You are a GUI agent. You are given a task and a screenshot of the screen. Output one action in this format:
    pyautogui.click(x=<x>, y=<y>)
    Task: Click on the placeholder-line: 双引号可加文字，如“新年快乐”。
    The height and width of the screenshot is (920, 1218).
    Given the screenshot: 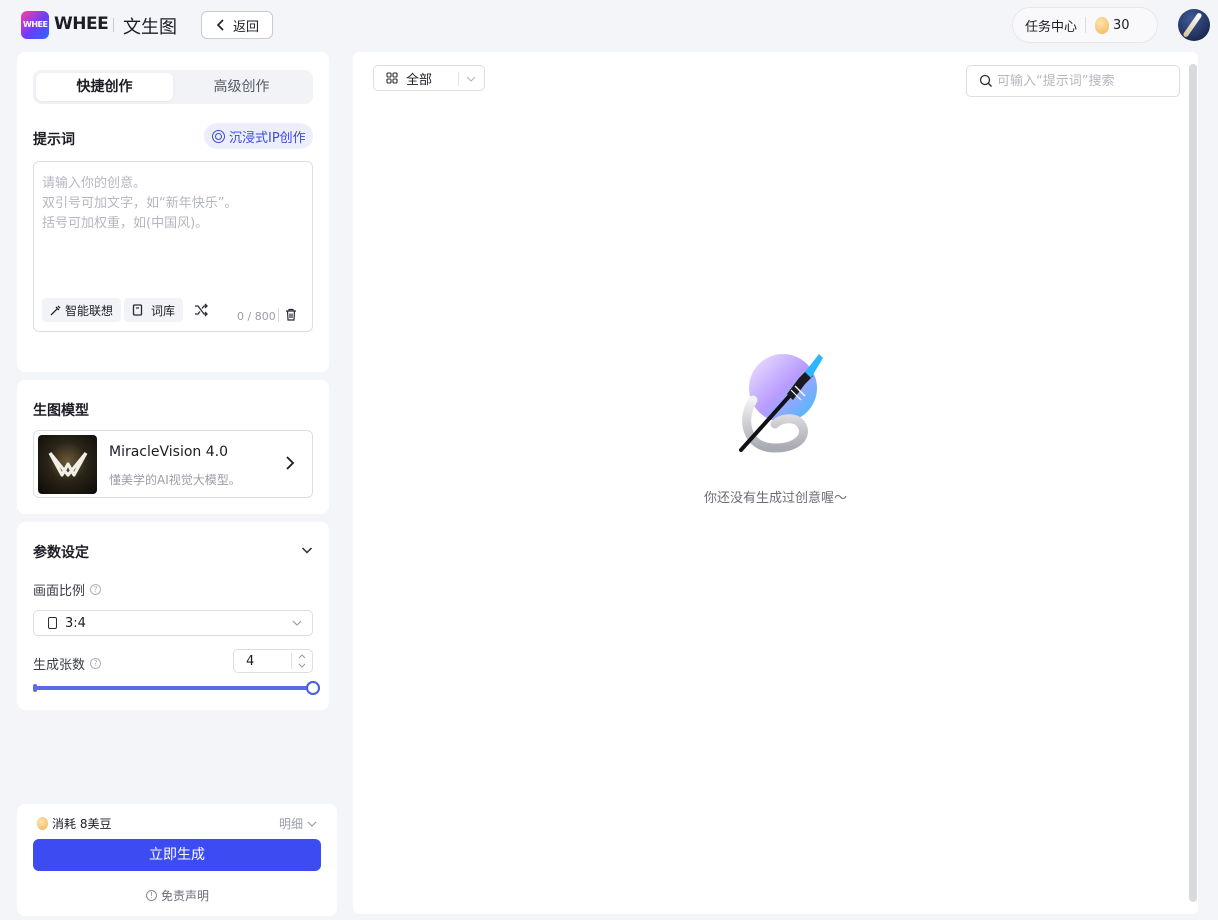 What is the action you would take?
    pyautogui.click(x=140, y=203)
    